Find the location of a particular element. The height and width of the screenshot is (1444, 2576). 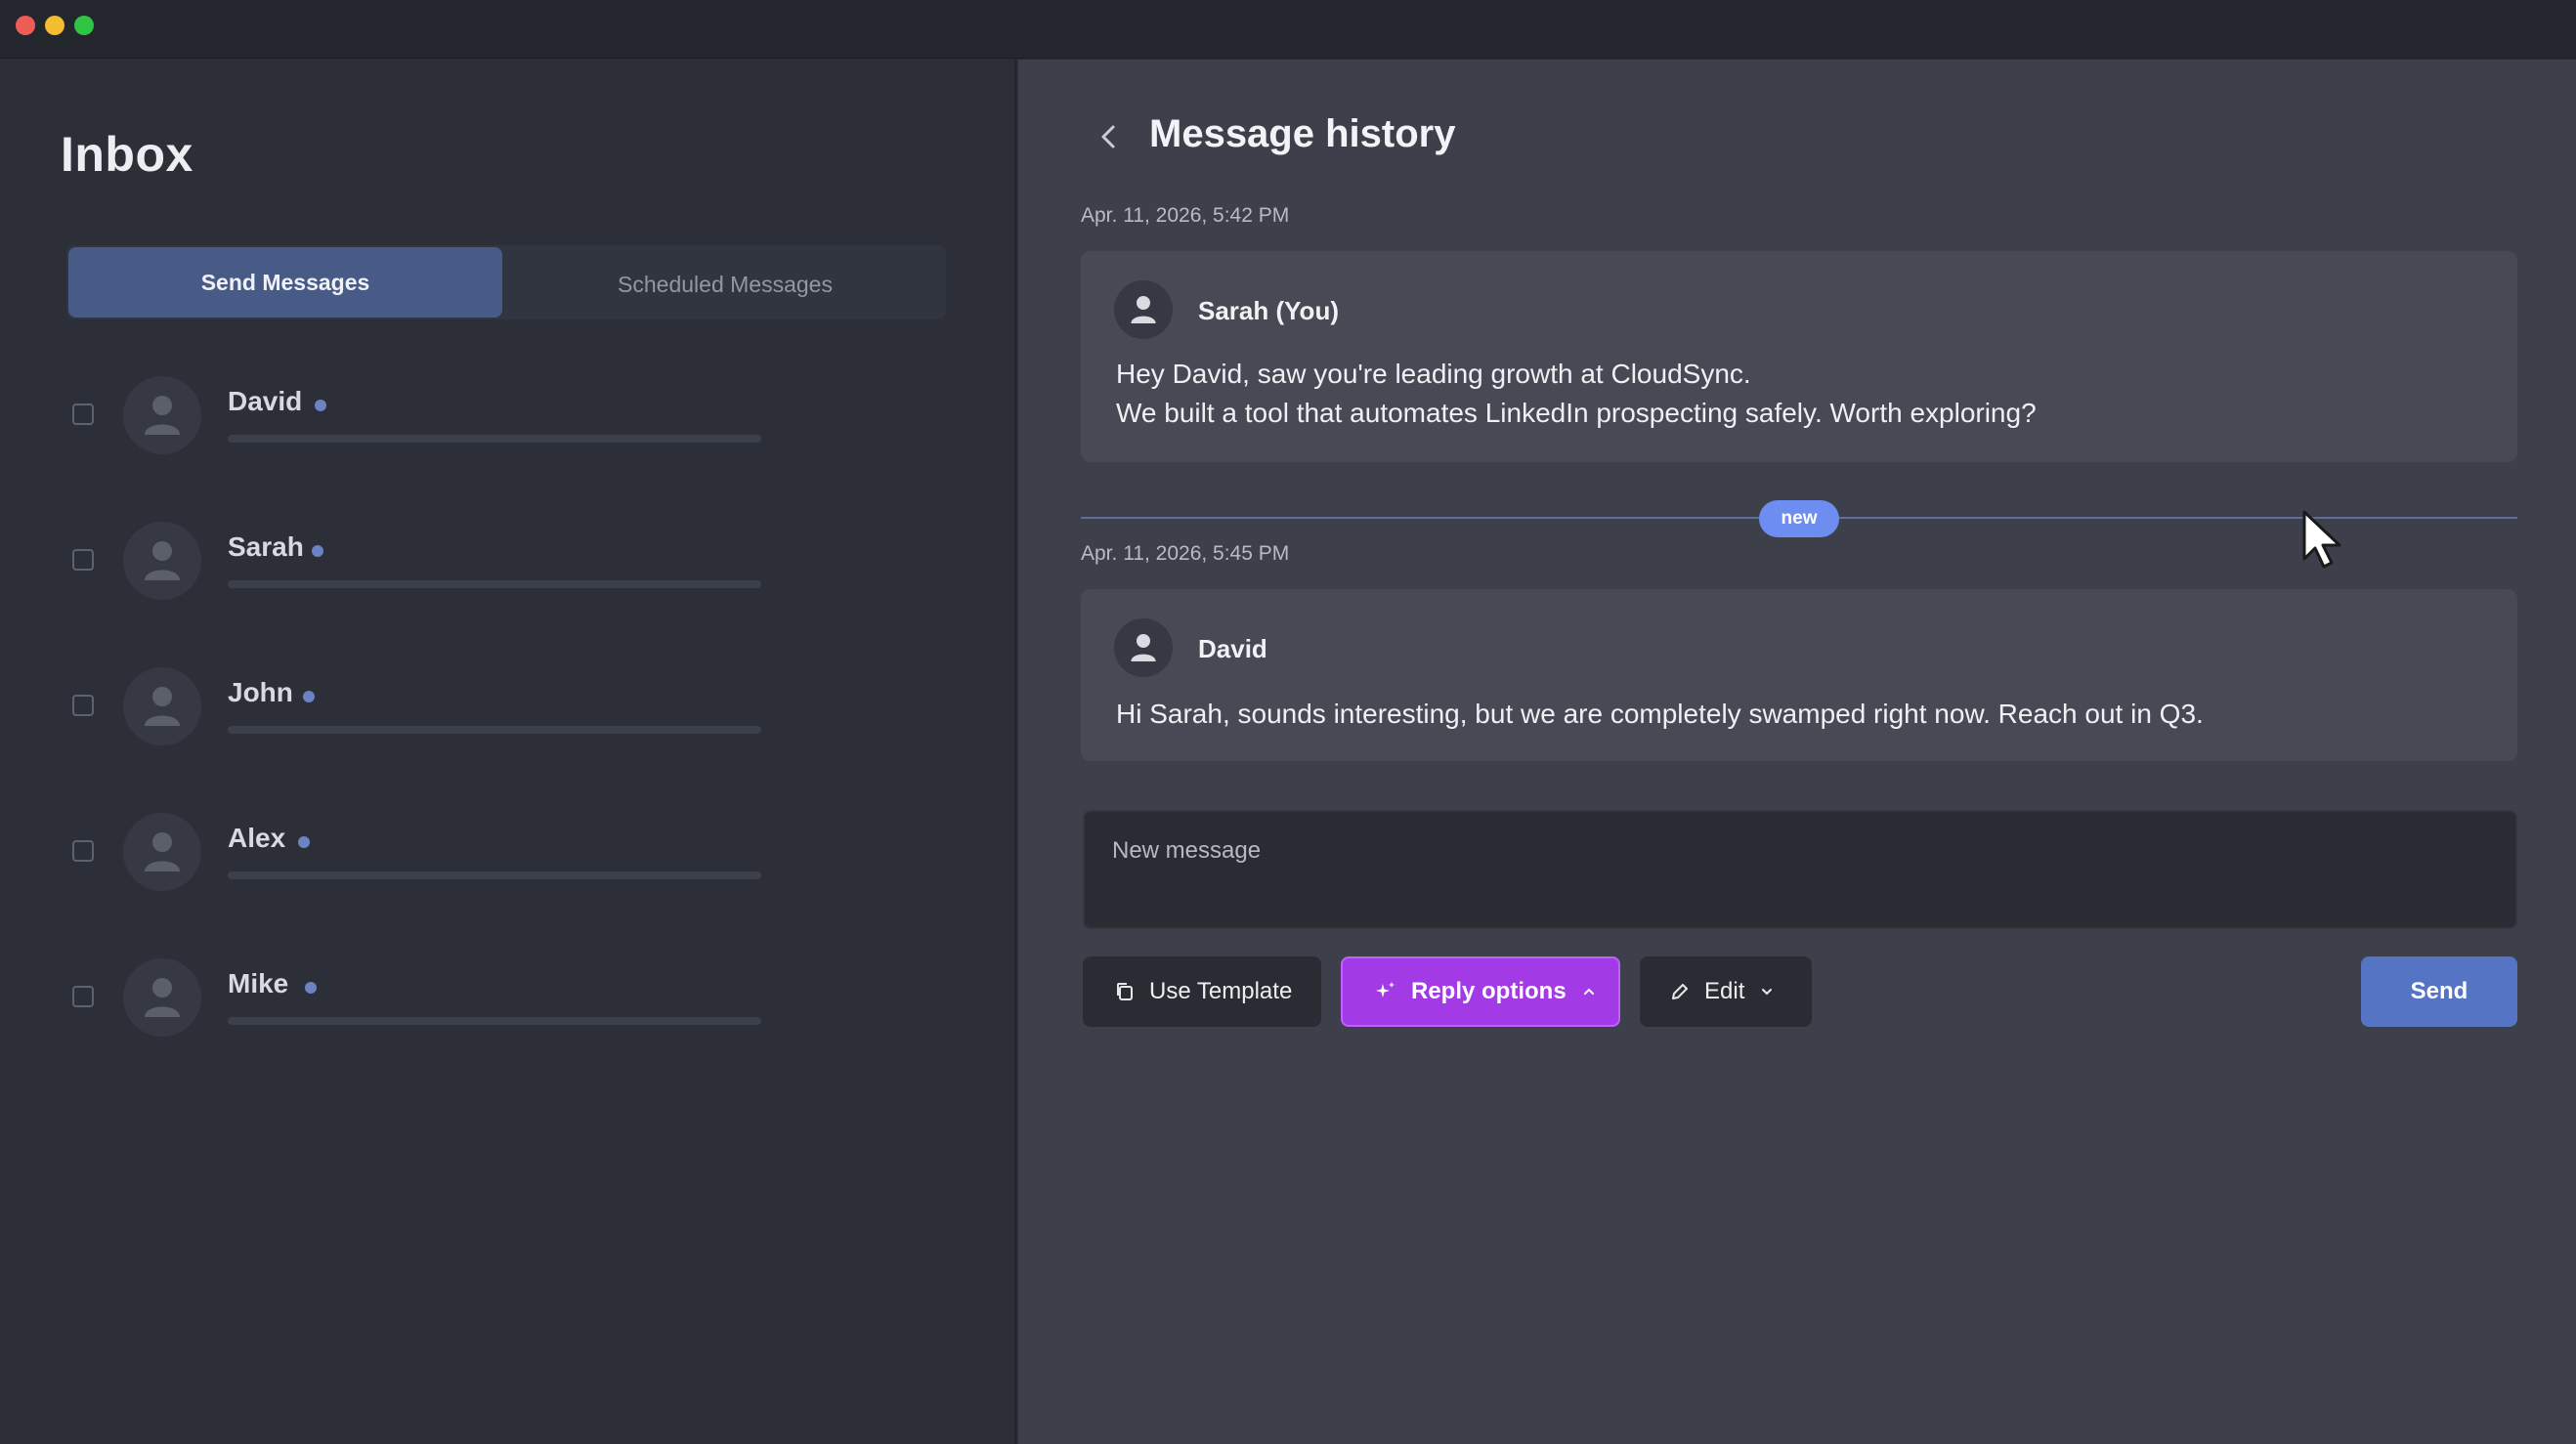

edit-button: Edit is located at coordinates (1726, 992).